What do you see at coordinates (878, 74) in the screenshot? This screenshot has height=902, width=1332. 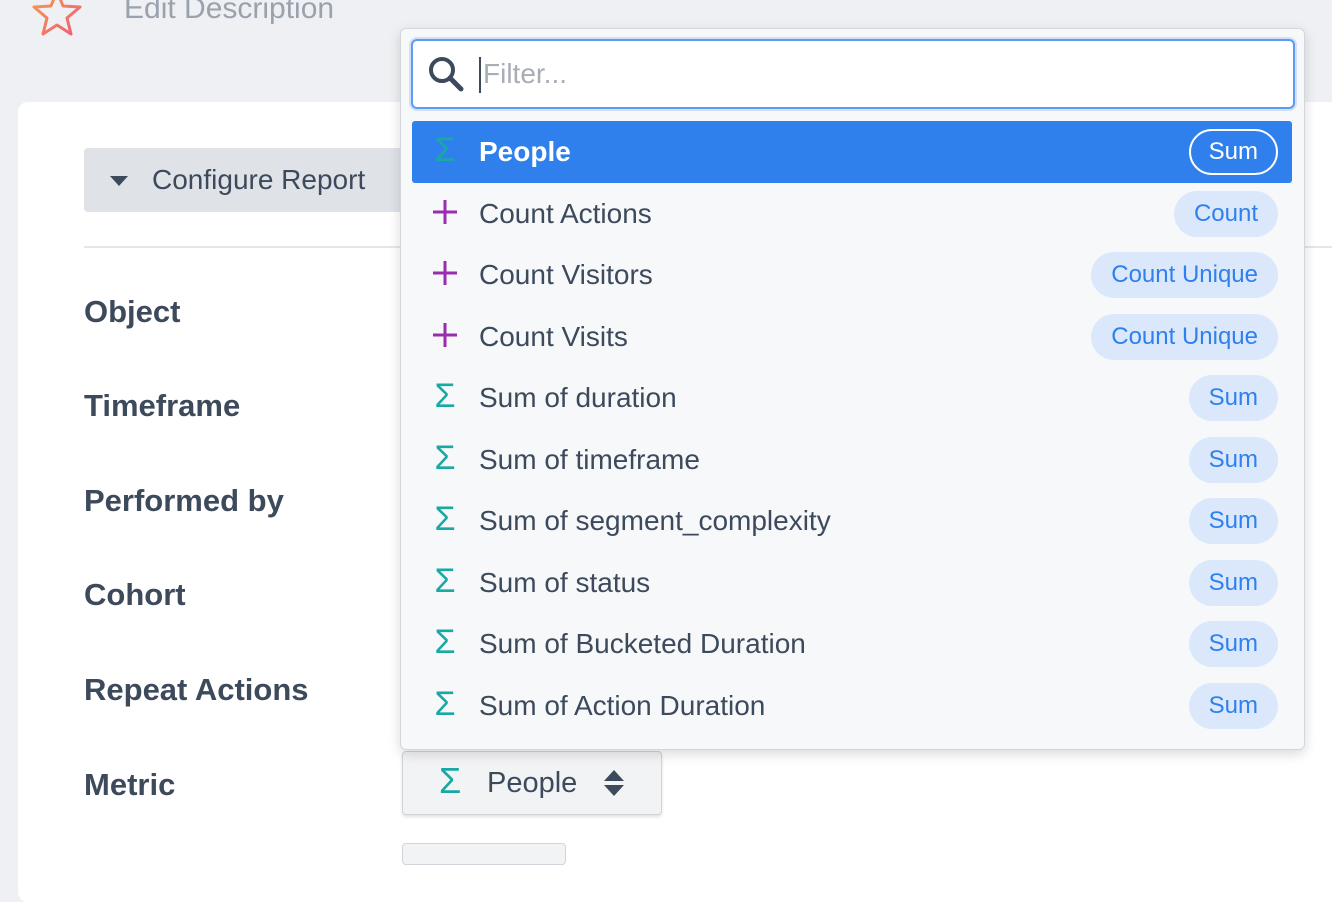 I see `filter-input` at bounding box center [878, 74].